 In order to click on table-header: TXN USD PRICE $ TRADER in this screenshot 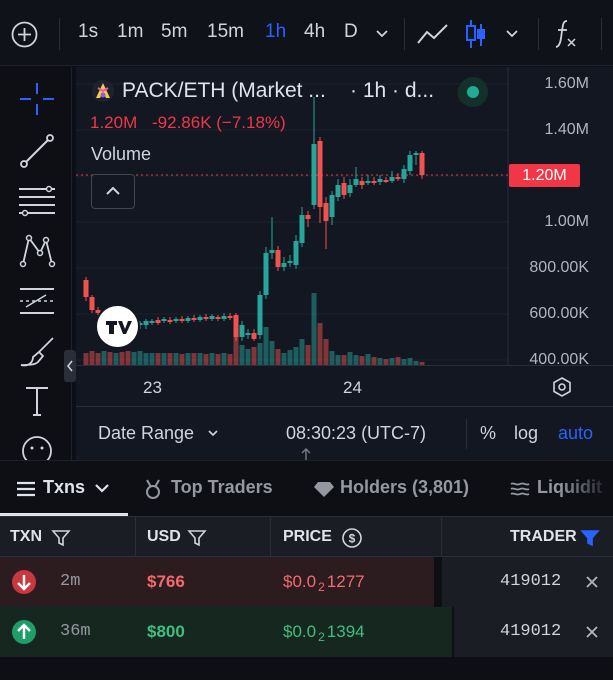, I will do `click(306, 537)`.